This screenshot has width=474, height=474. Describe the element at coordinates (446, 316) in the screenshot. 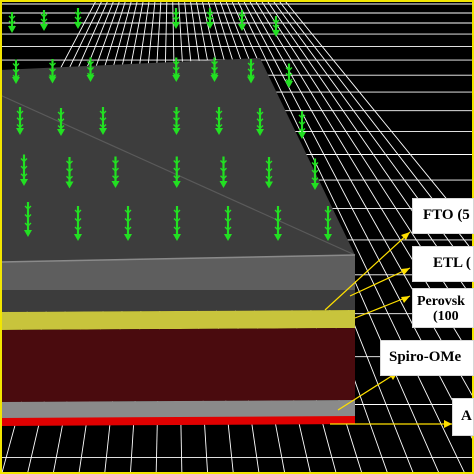

I see `label-perovskite-line2: (100` at that location.